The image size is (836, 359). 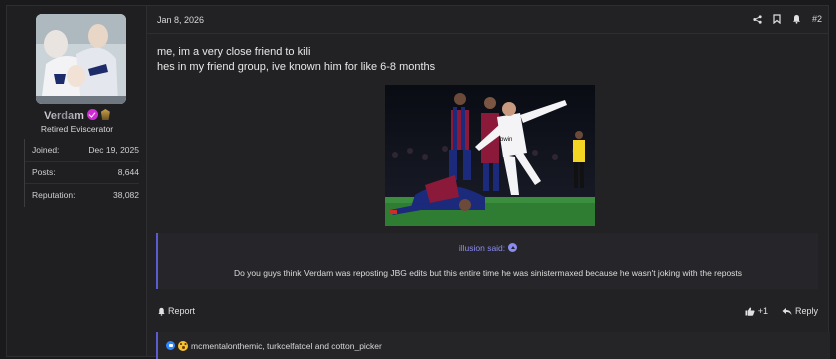 I want to click on quote-up-arrow-icon, so click(x=513, y=247).